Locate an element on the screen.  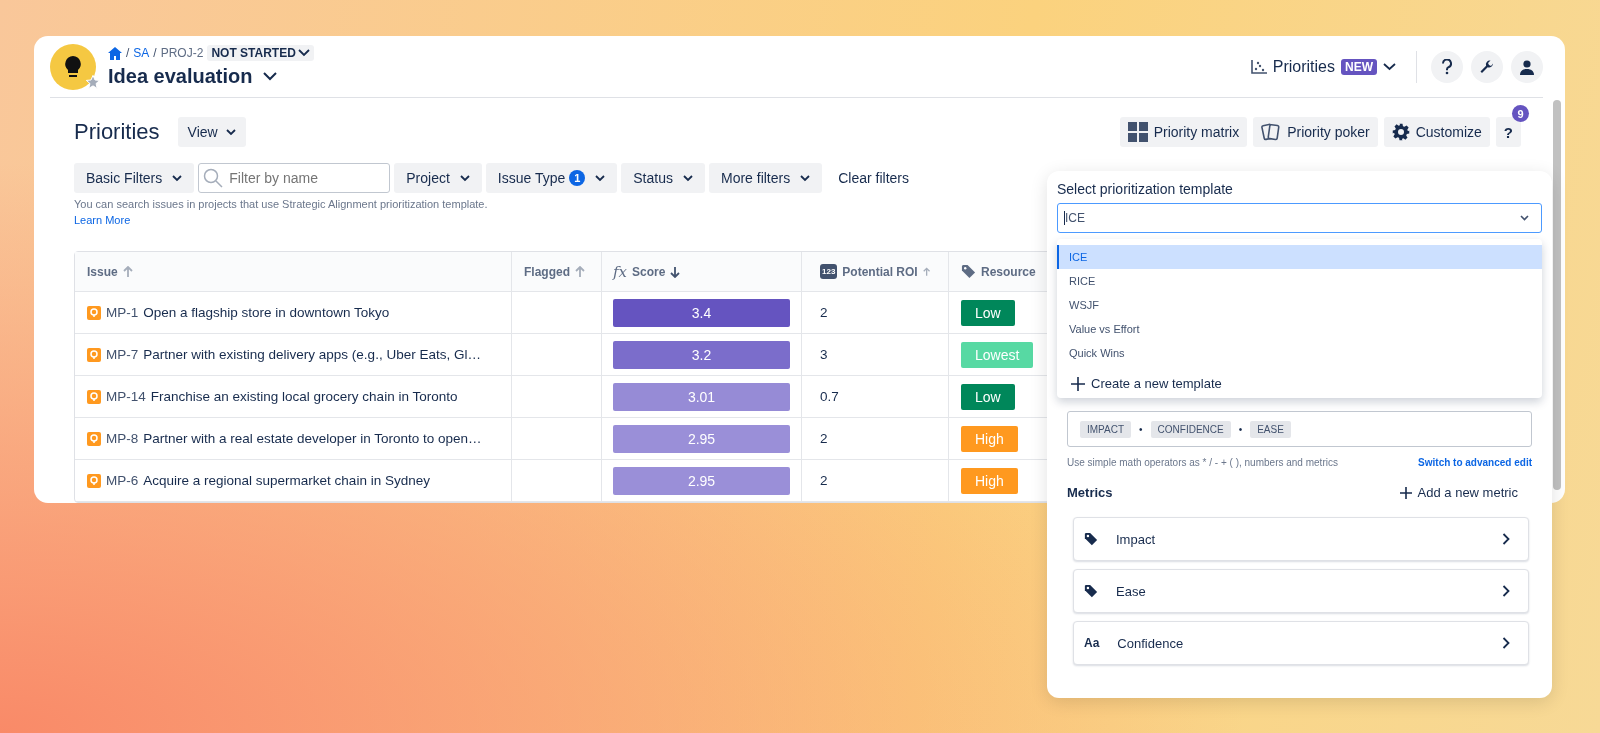
wrench-icon is located at coordinates (1487, 66).